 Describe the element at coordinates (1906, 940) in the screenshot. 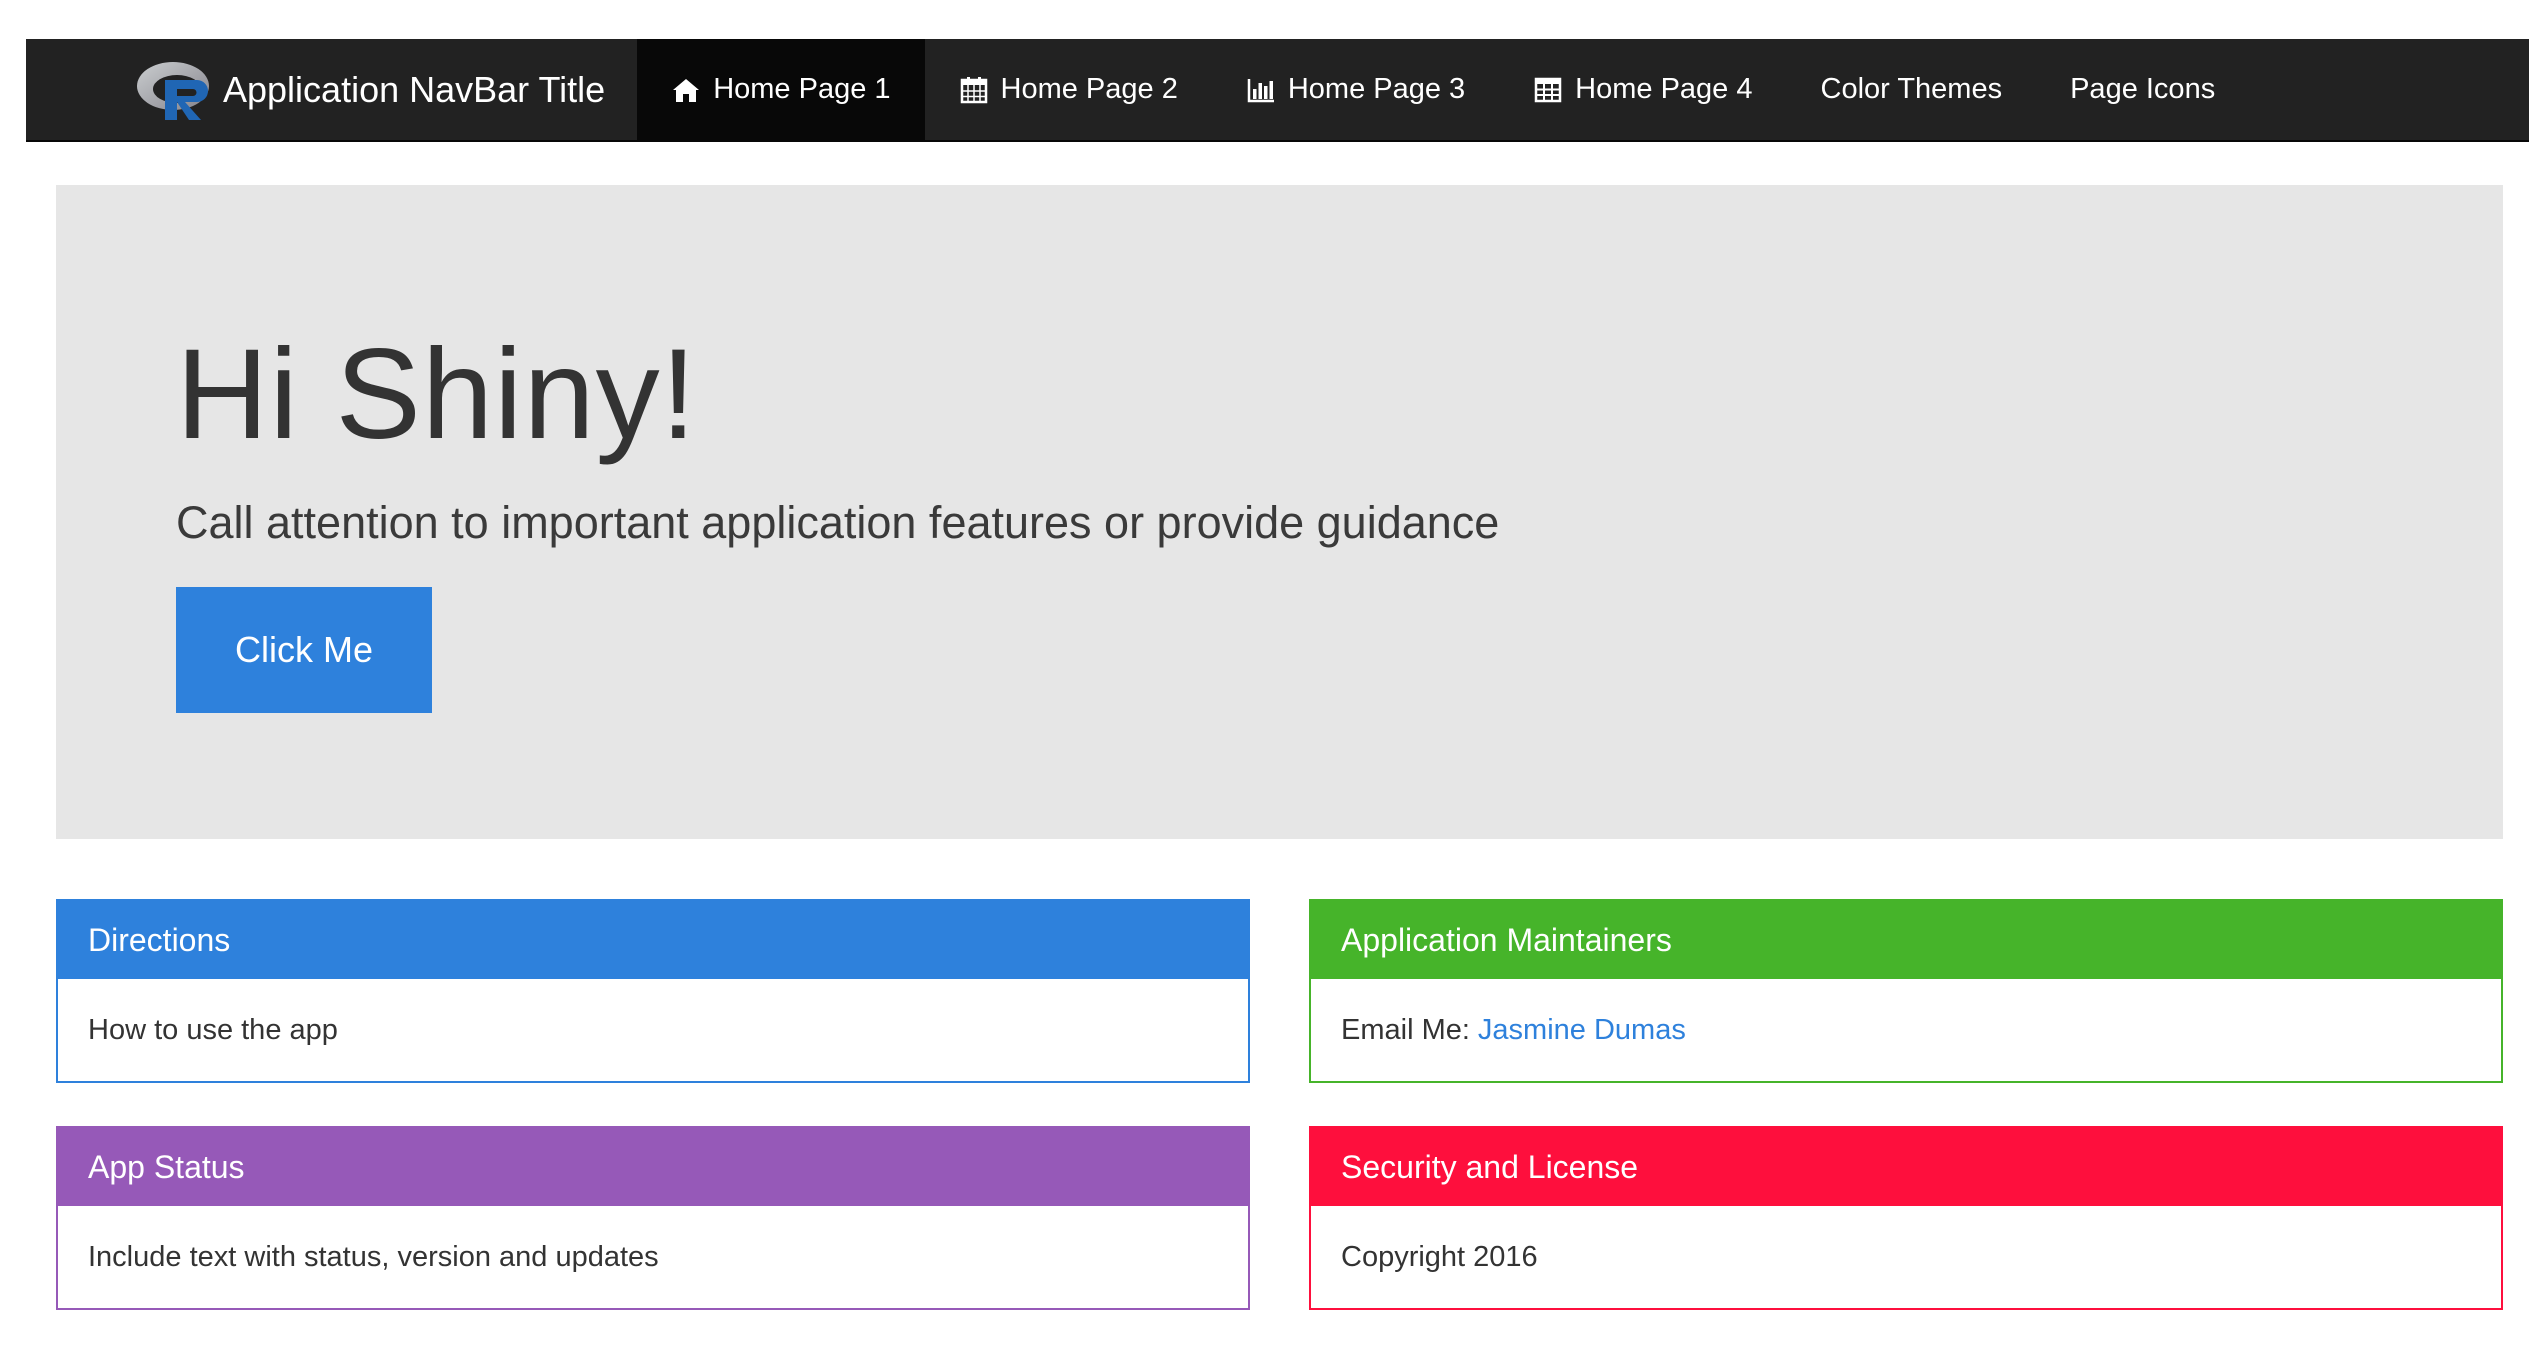

I see `panel-heading: Application Maintainers` at that location.